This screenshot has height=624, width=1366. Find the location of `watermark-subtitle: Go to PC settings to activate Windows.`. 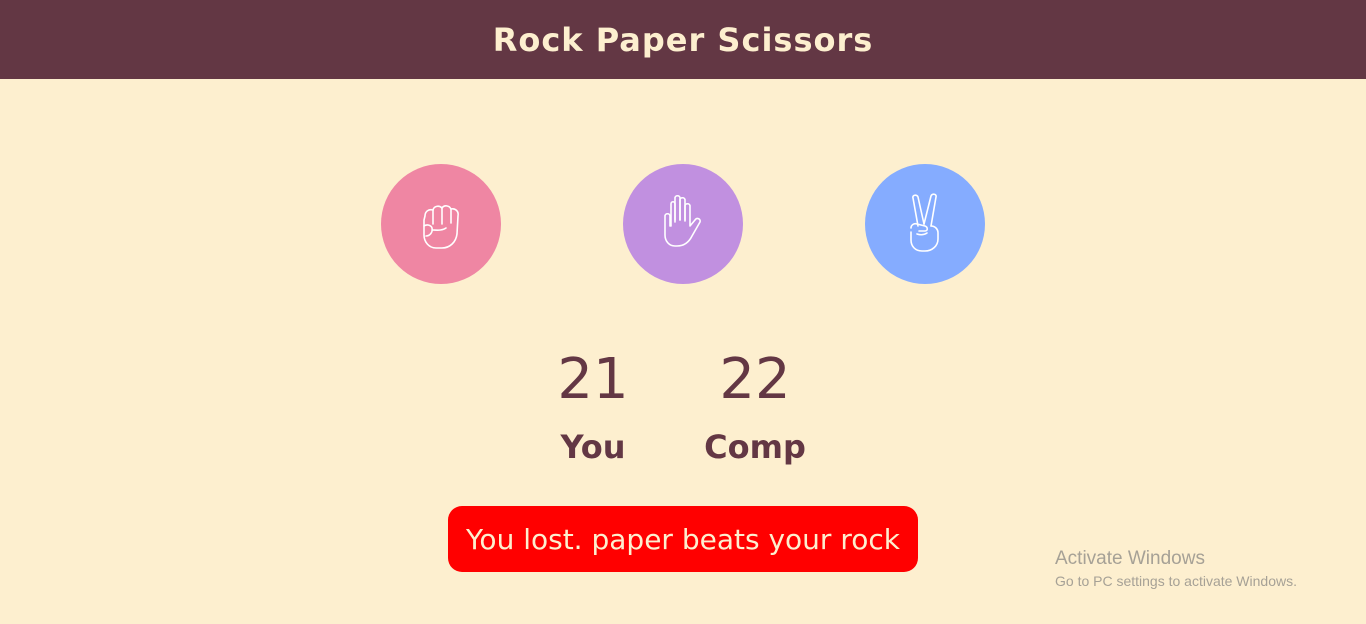

watermark-subtitle: Go to PC settings to activate Windows. is located at coordinates (1176, 581).